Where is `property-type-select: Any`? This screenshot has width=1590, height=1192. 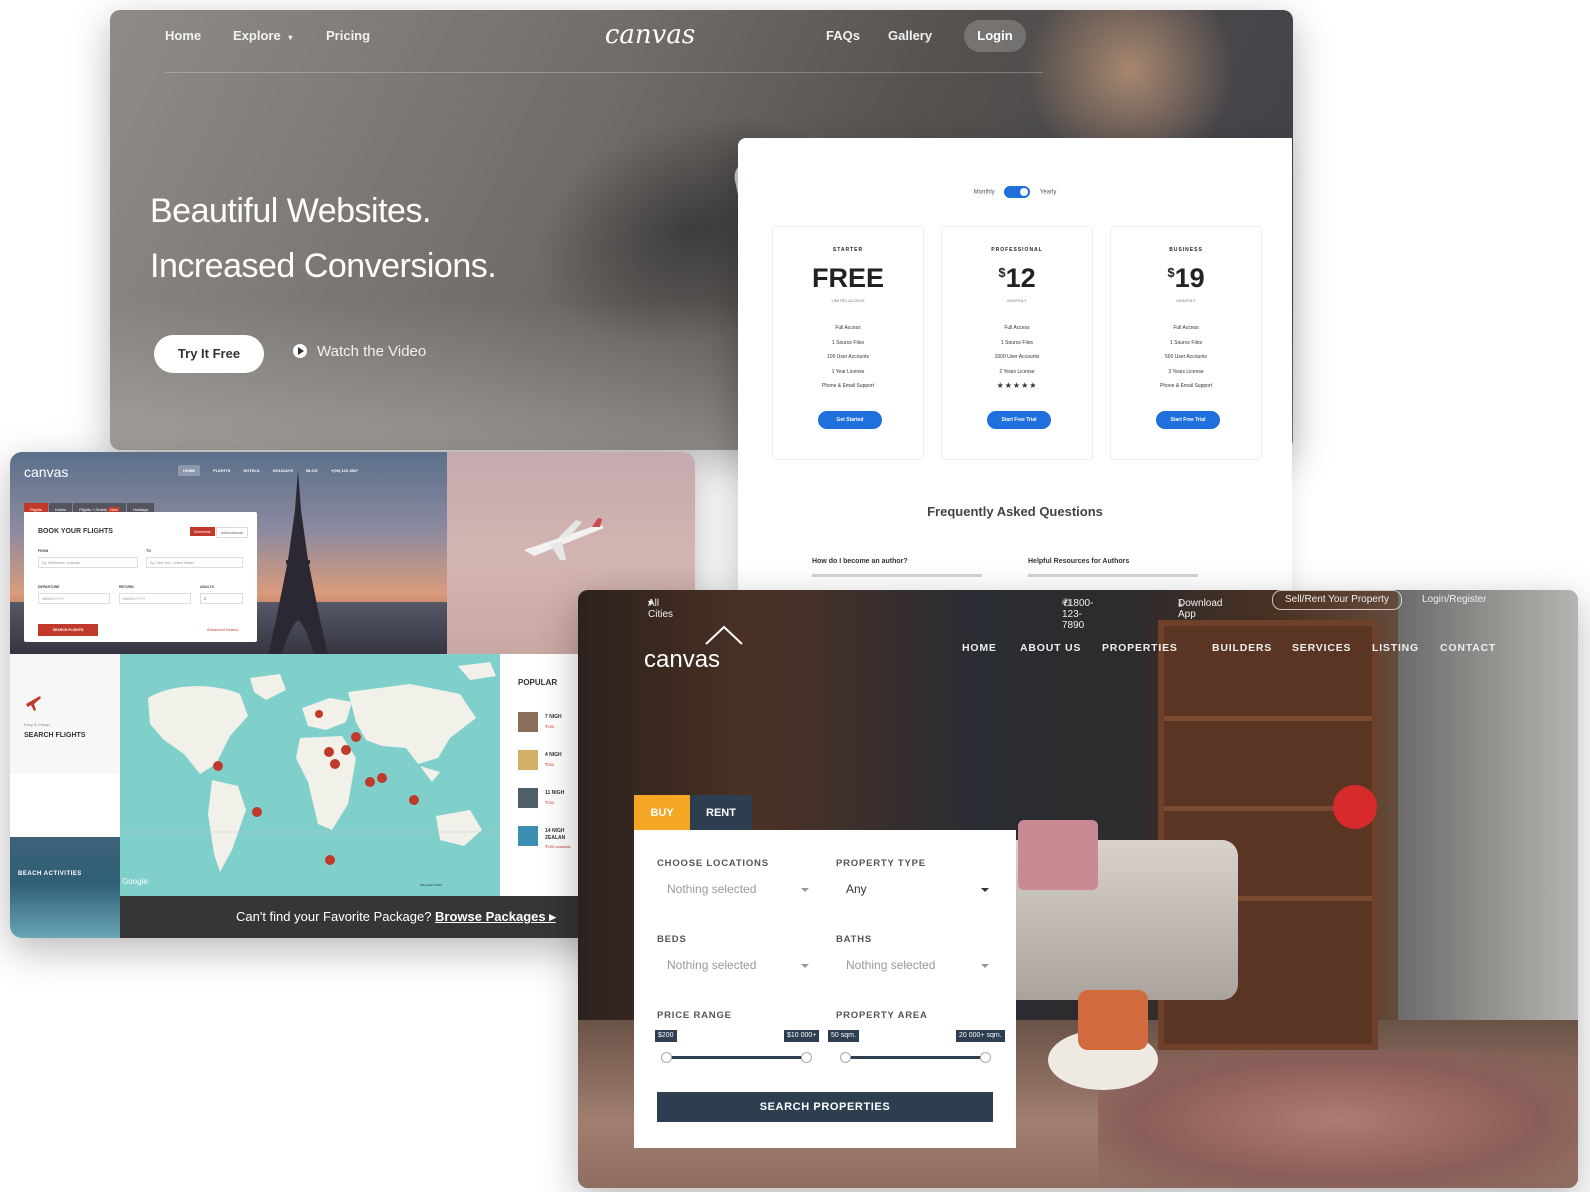 property-type-select: Any is located at coordinates (917, 889).